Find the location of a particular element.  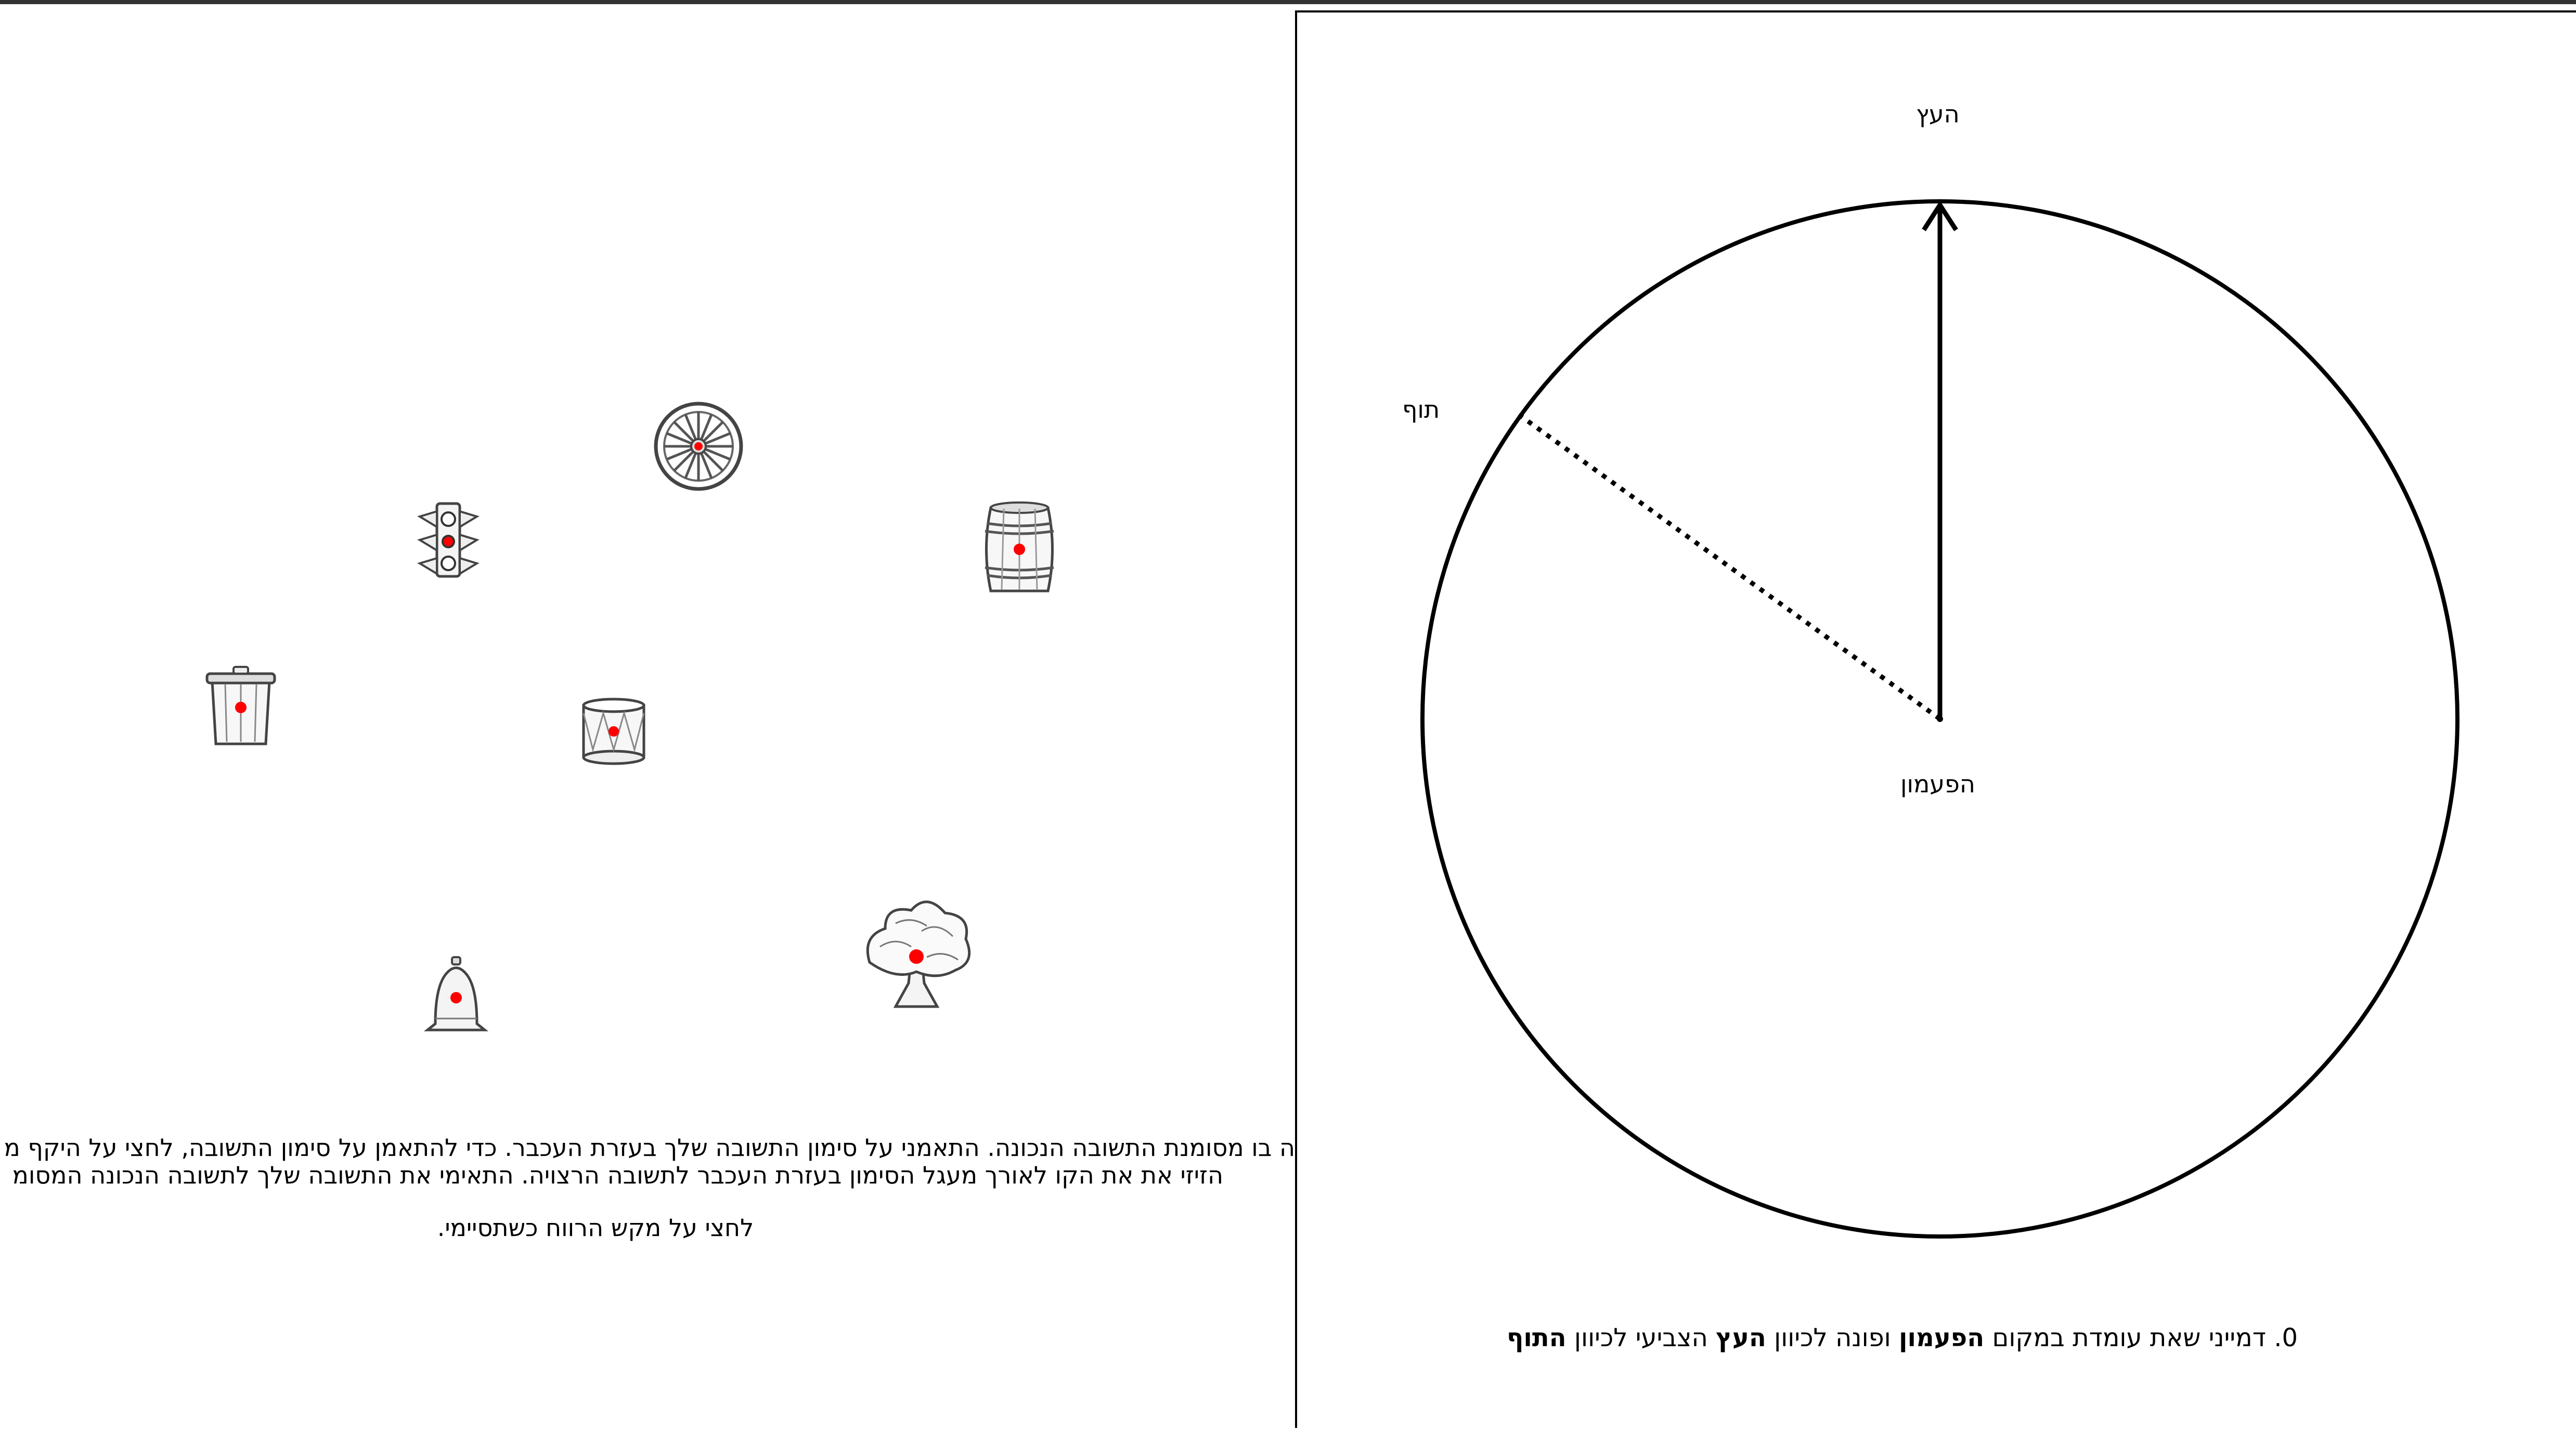

drum-marker is located at coordinates (614, 731).